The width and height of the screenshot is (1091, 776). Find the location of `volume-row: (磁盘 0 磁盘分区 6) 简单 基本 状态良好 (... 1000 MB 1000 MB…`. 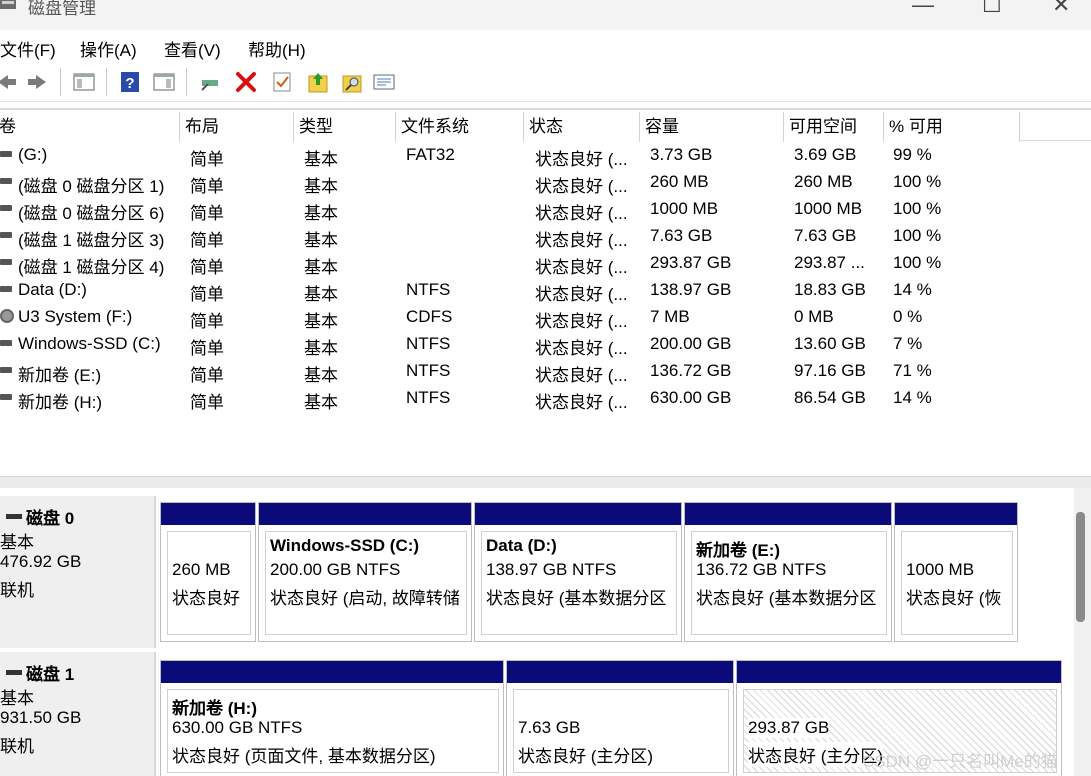

volume-row: (磁盘 0 磁盘分区 6) 简单 基本 状态良好 (... 1000 MB 1000 MB… is located at coordinates (545, 209).